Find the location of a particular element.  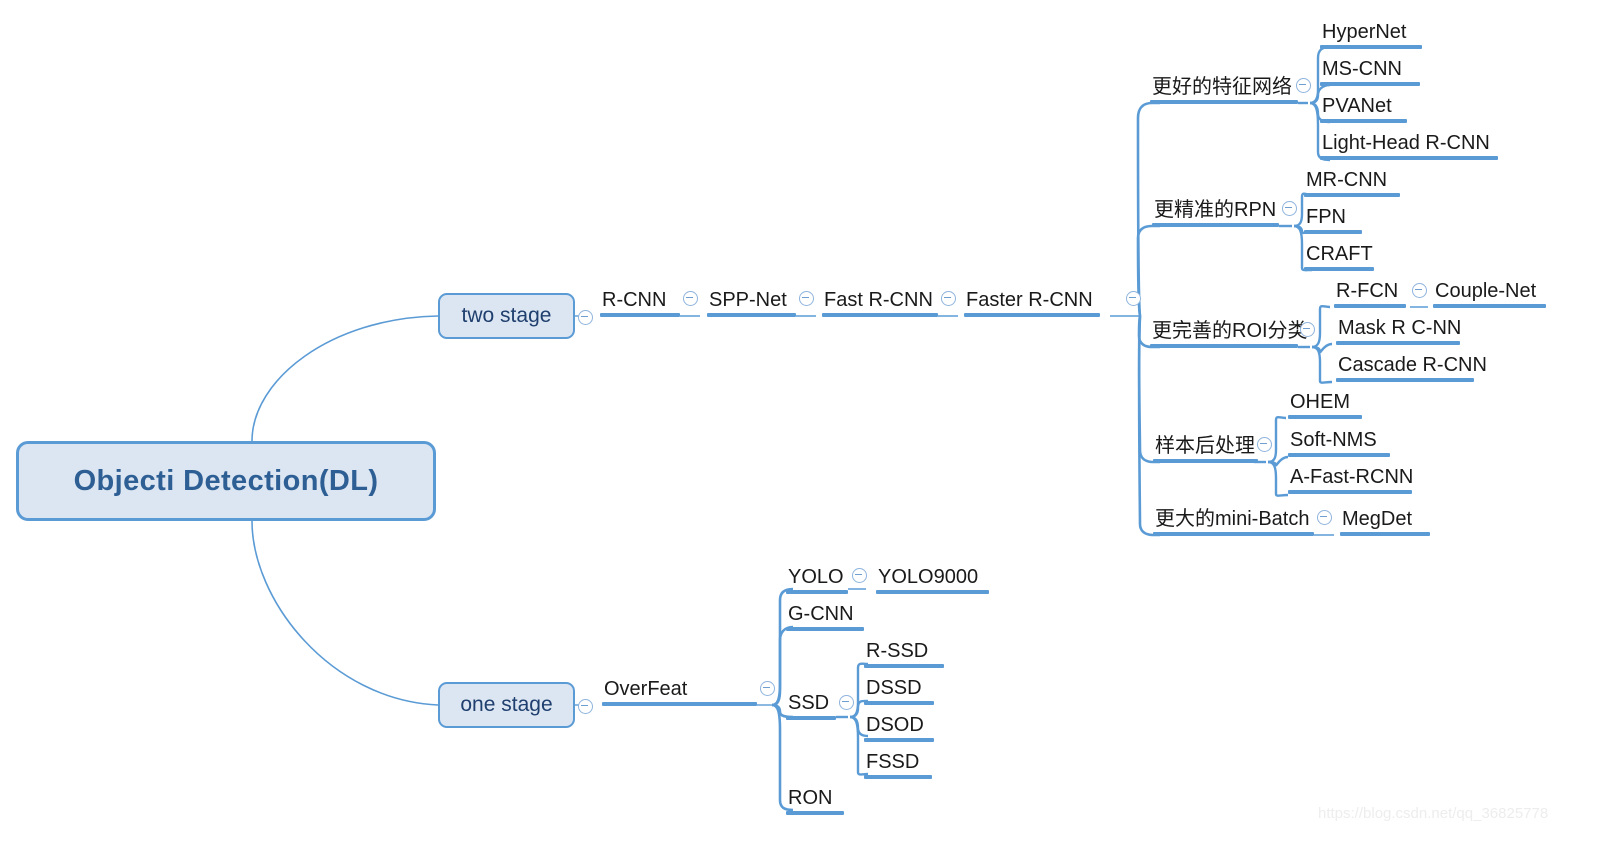

node-pvanet-label: PVANet is located at coordinates (1357, 106).